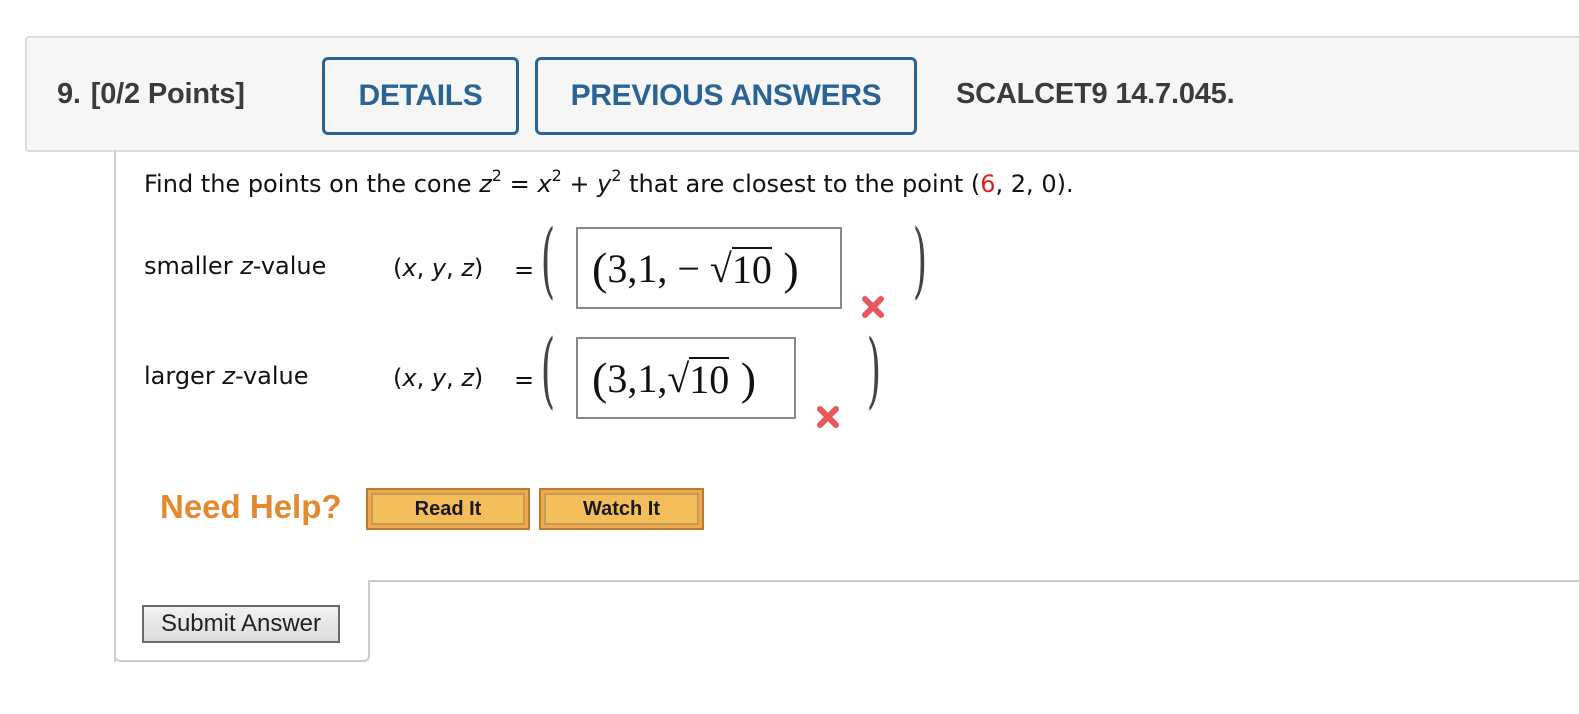 Image resolution: width=1579 pixels, height=714 pixels. What do you see at coordinates (69, 94) in the screenshot?
I see `question-number: 9.` at bounding box center [69, 94].